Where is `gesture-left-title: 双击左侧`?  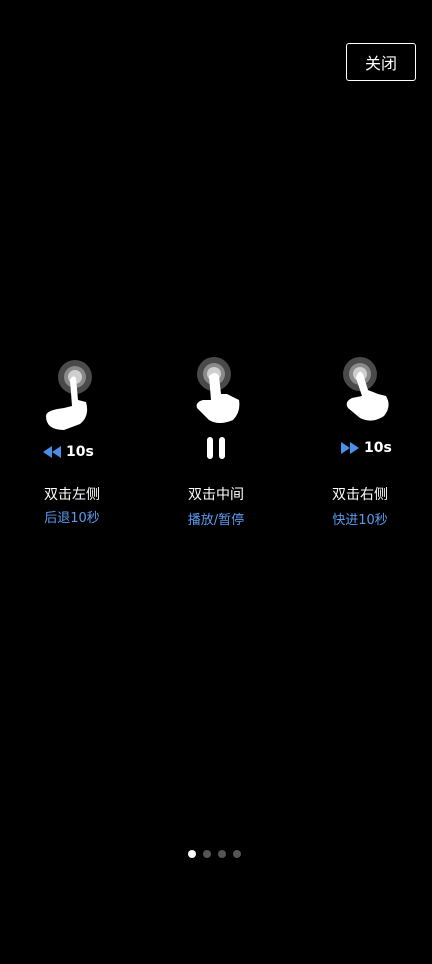
gesture-left-title: 双击左侧 is located at coordinates (72, 495).